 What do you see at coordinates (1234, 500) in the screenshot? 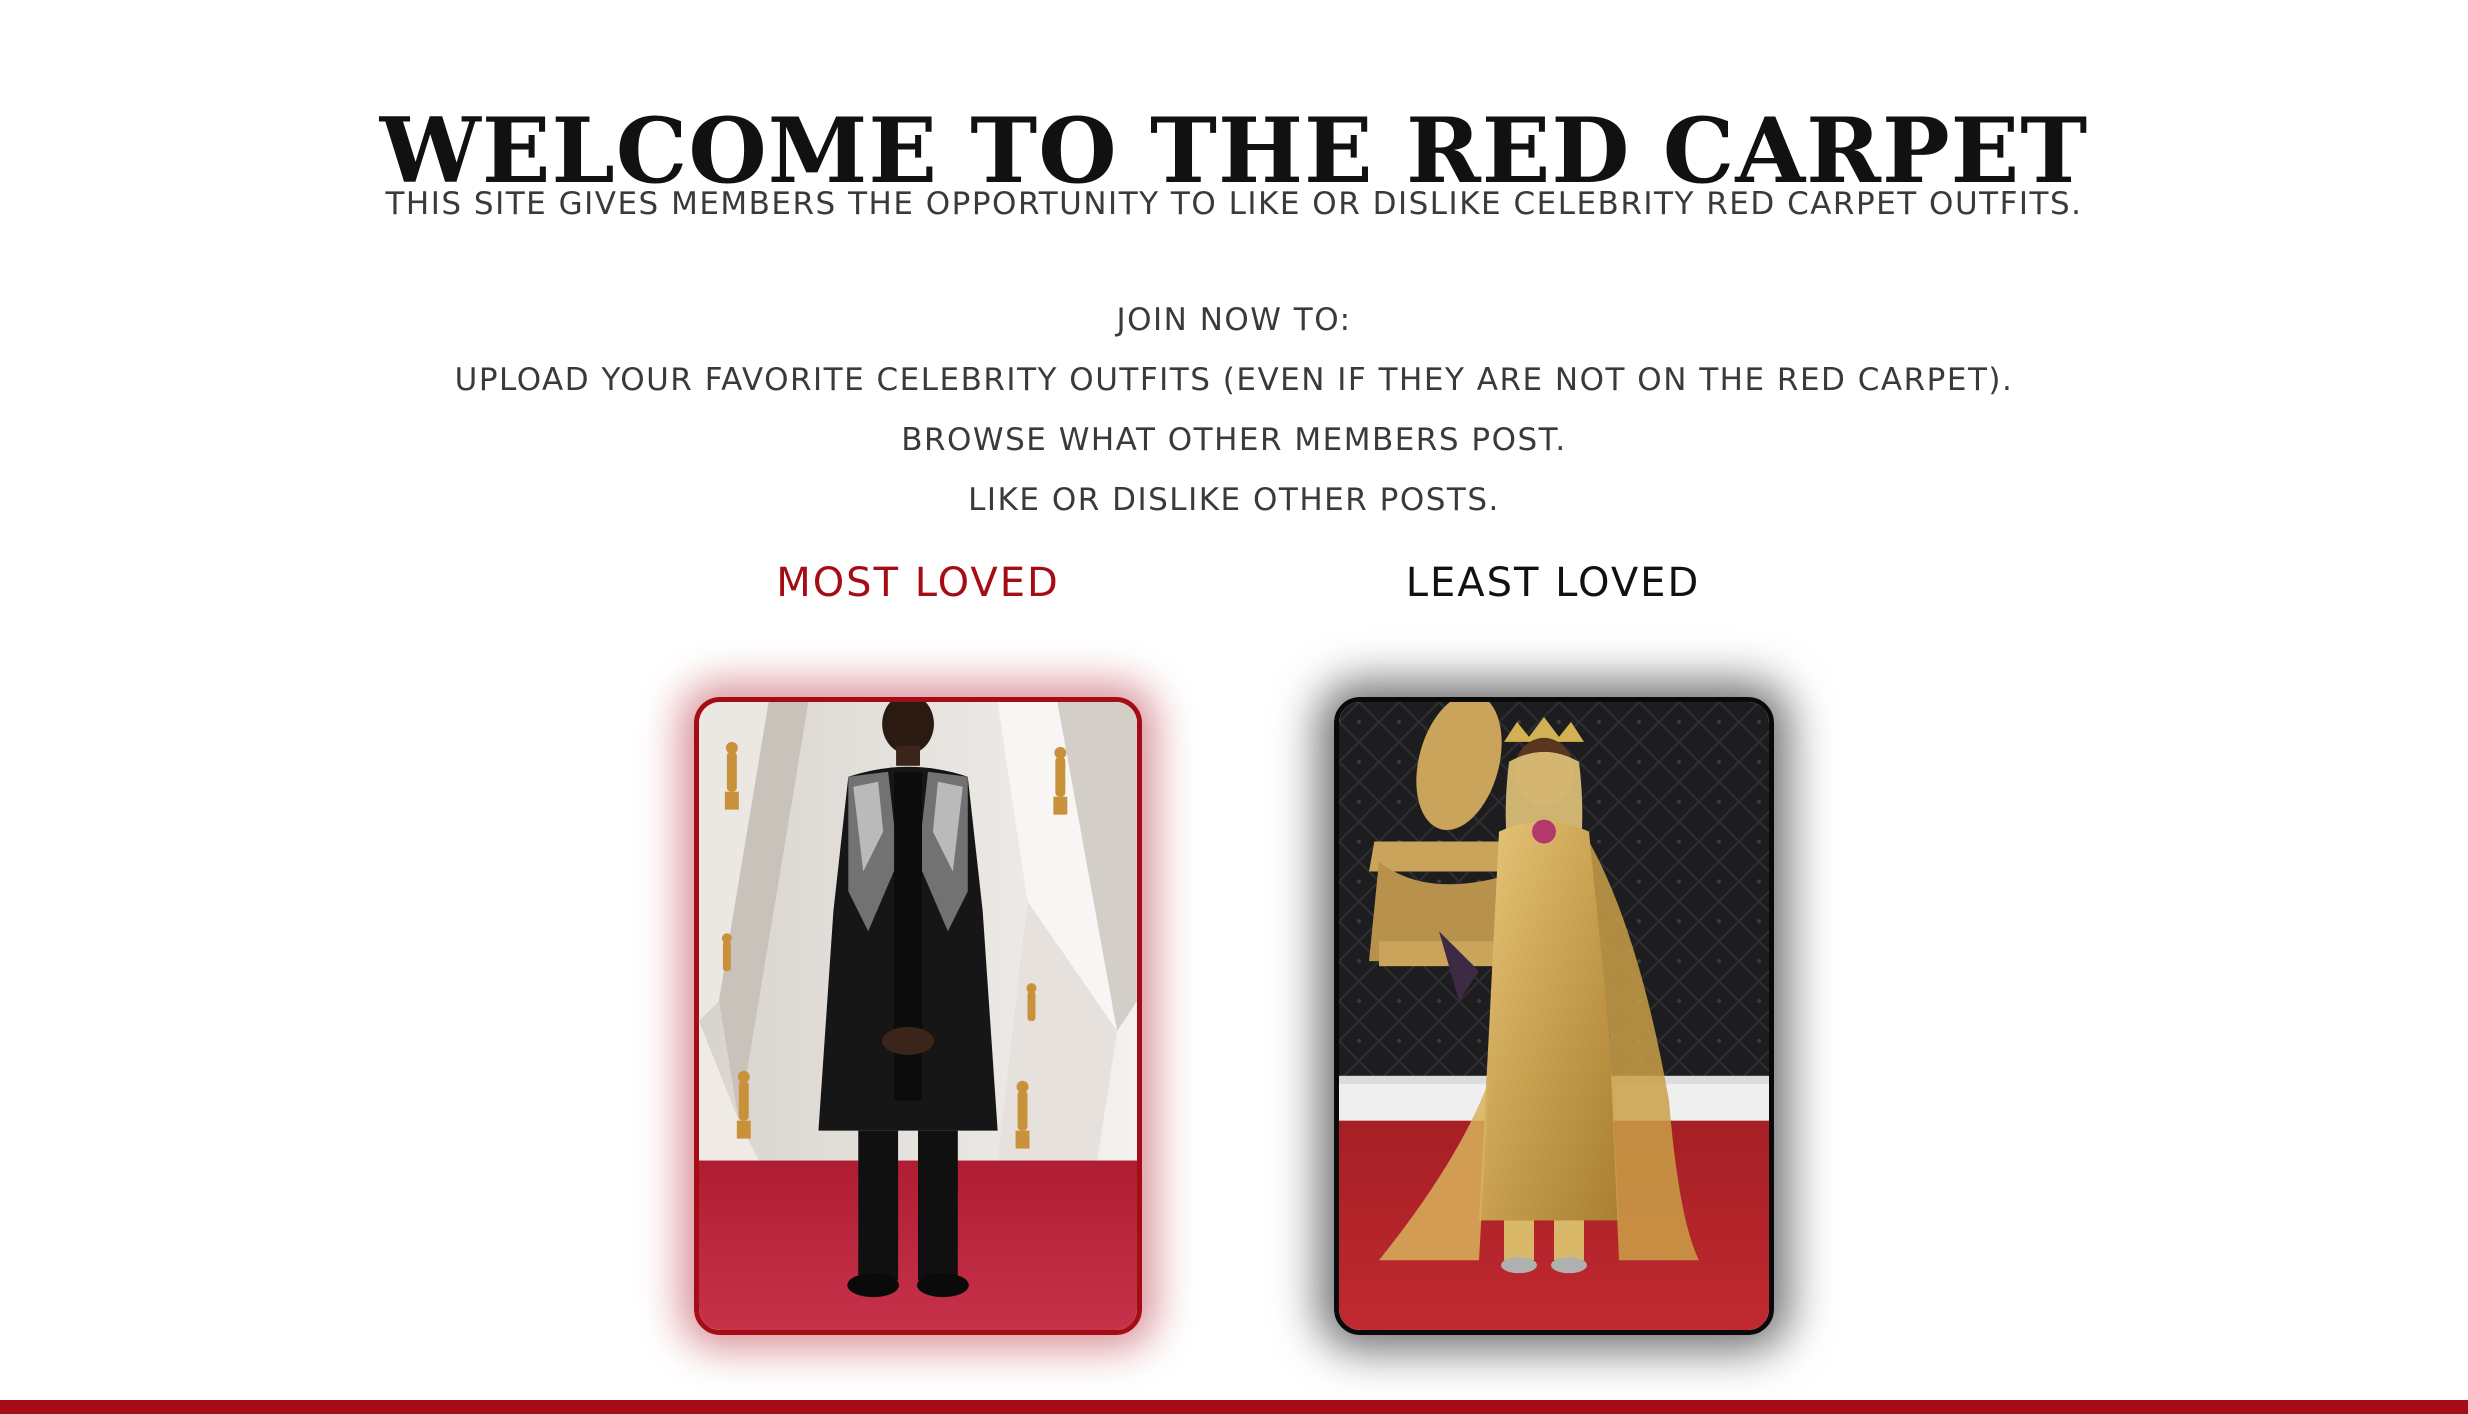
I see `join-item-like: LIKE OR DISLIKE OTHER POSTS.` at bounding box center [1234, 500].